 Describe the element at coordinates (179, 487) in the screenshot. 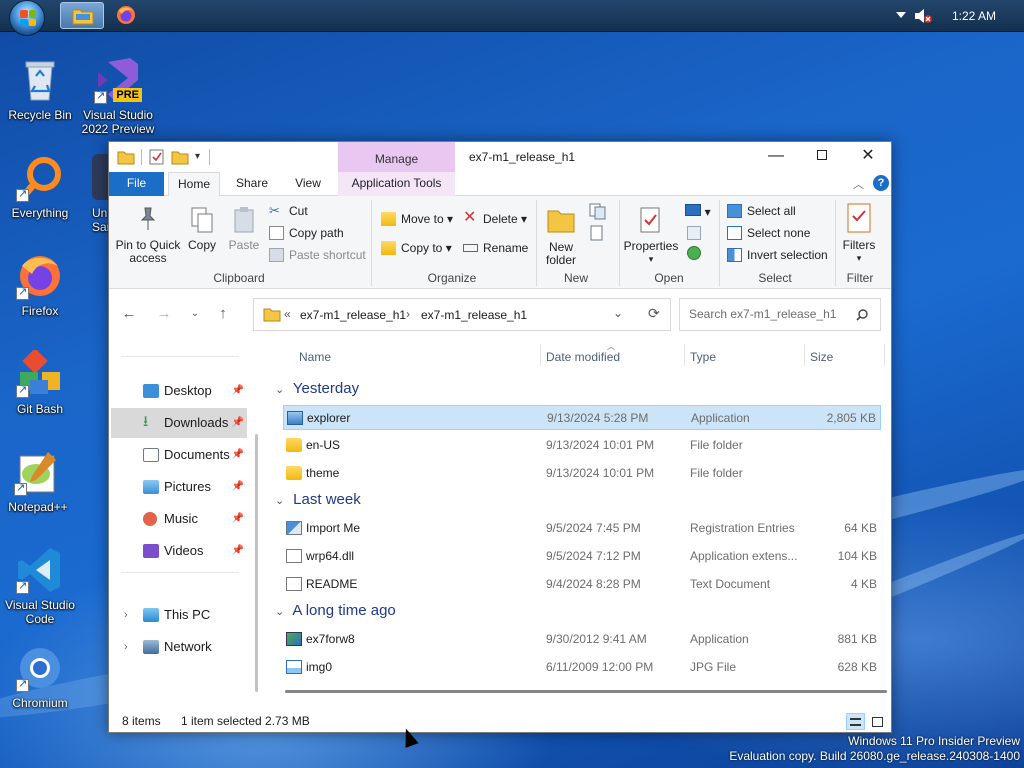

I see `sidebar-item-pictures: Pictures 📌` at that location.